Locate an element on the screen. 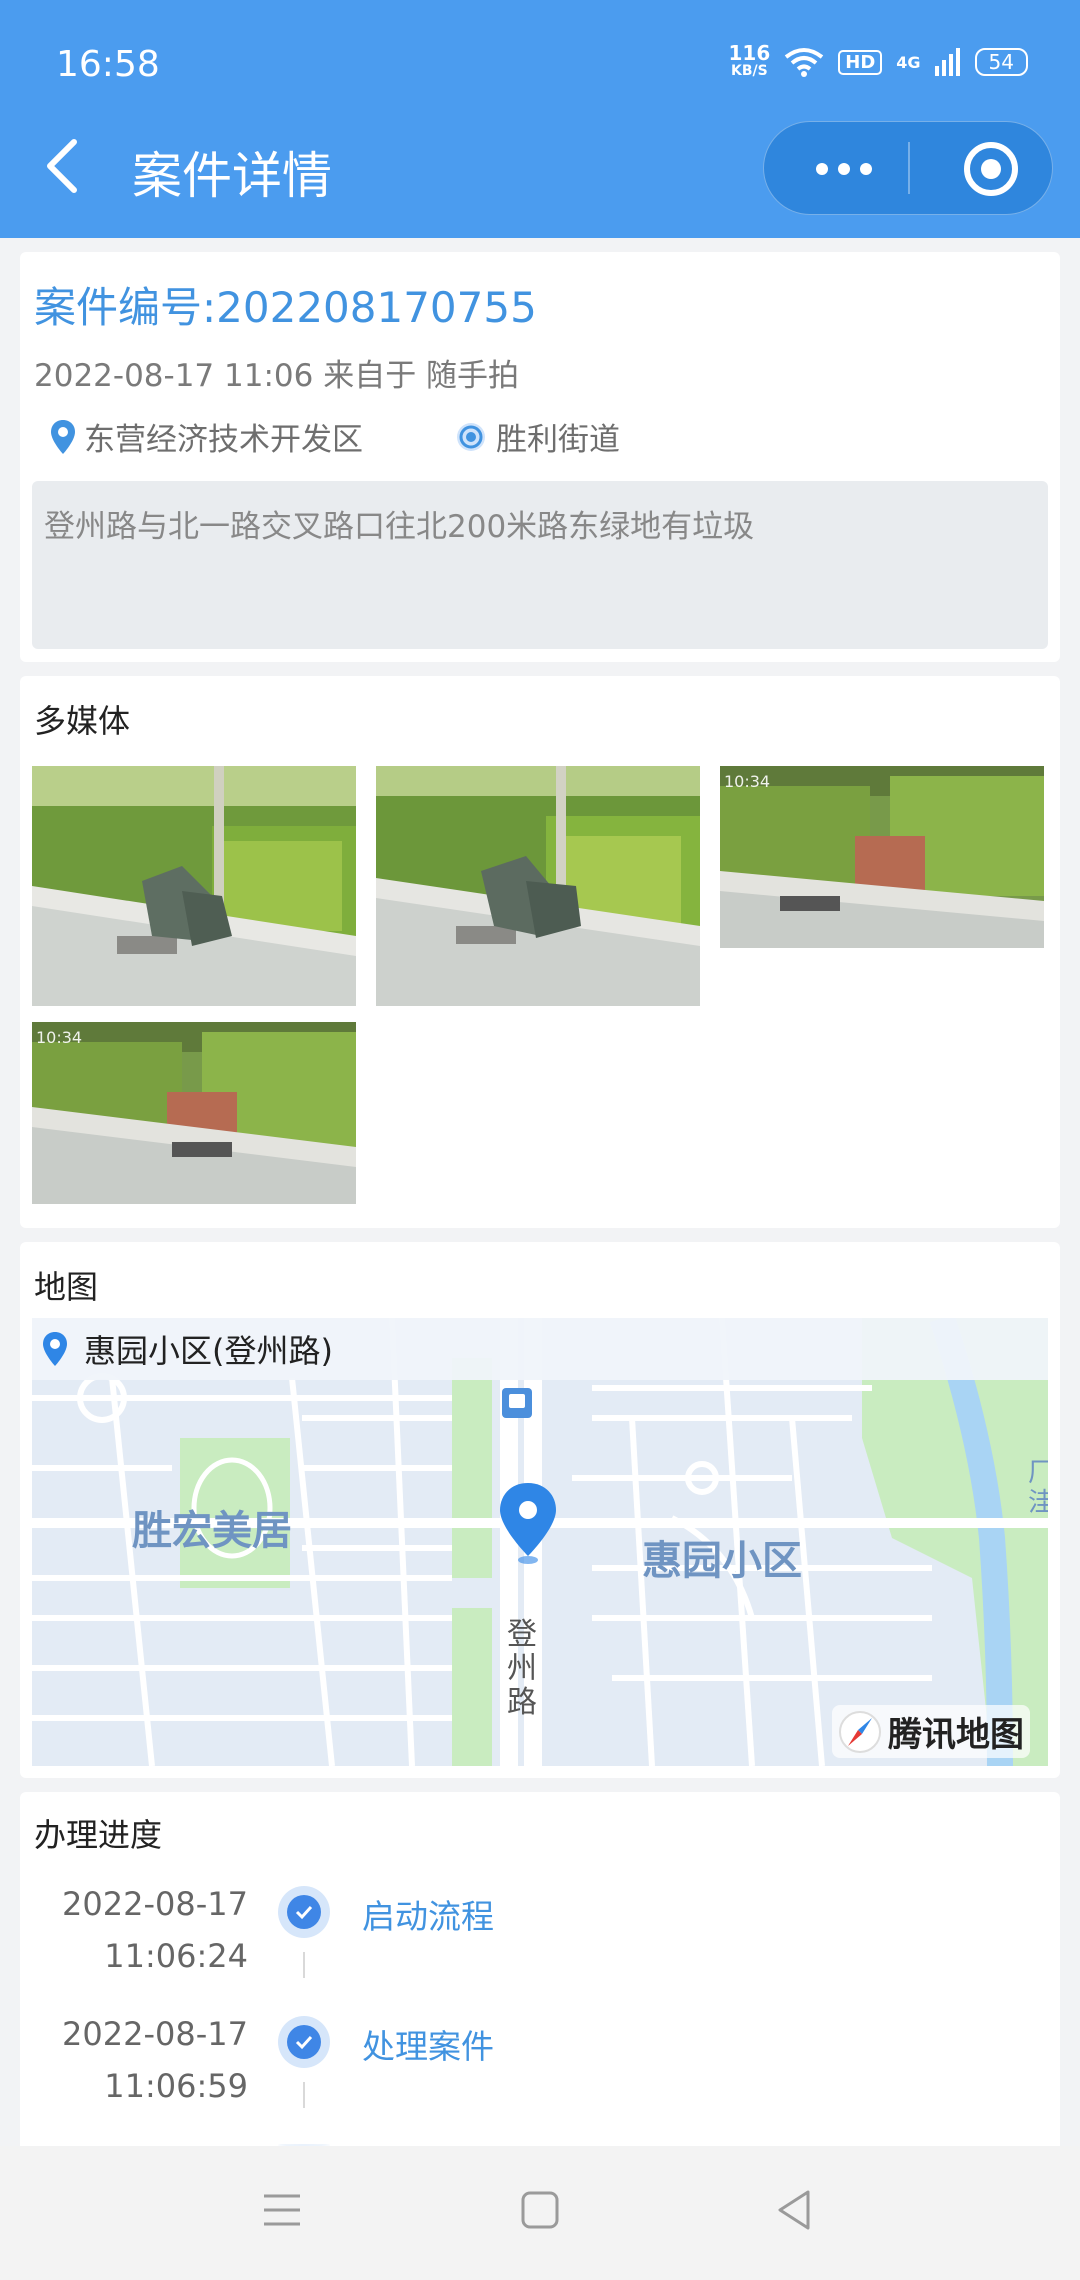 This screenshot has height=2280, width=1080. district-tag: 东营经济技术开发区 is located at coordinates (206, 436).